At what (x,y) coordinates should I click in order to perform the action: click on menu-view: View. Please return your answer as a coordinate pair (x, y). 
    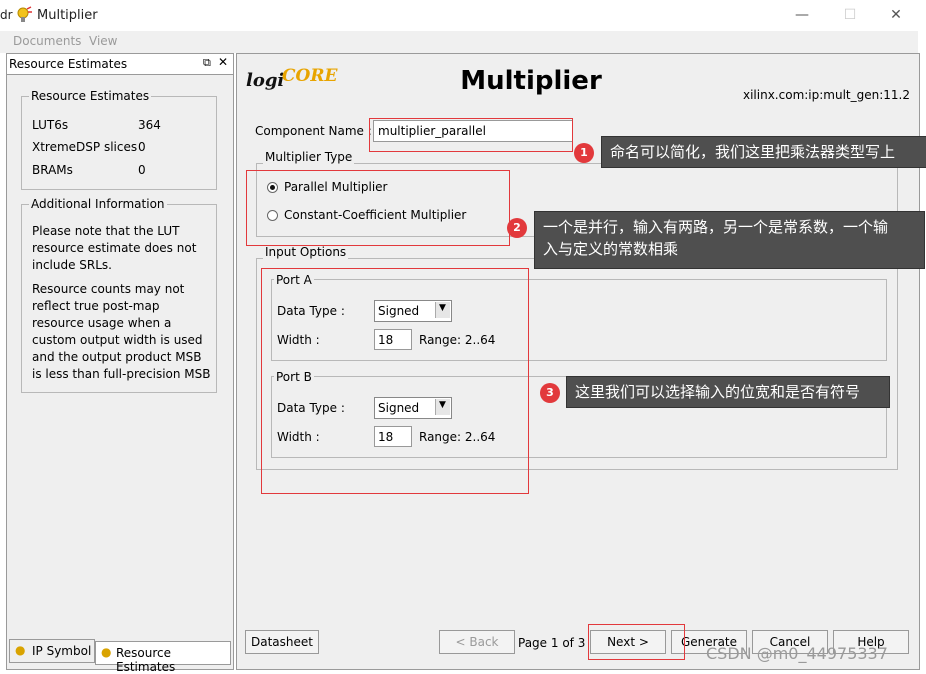
    Looking at the image, I should click on (103, 41).